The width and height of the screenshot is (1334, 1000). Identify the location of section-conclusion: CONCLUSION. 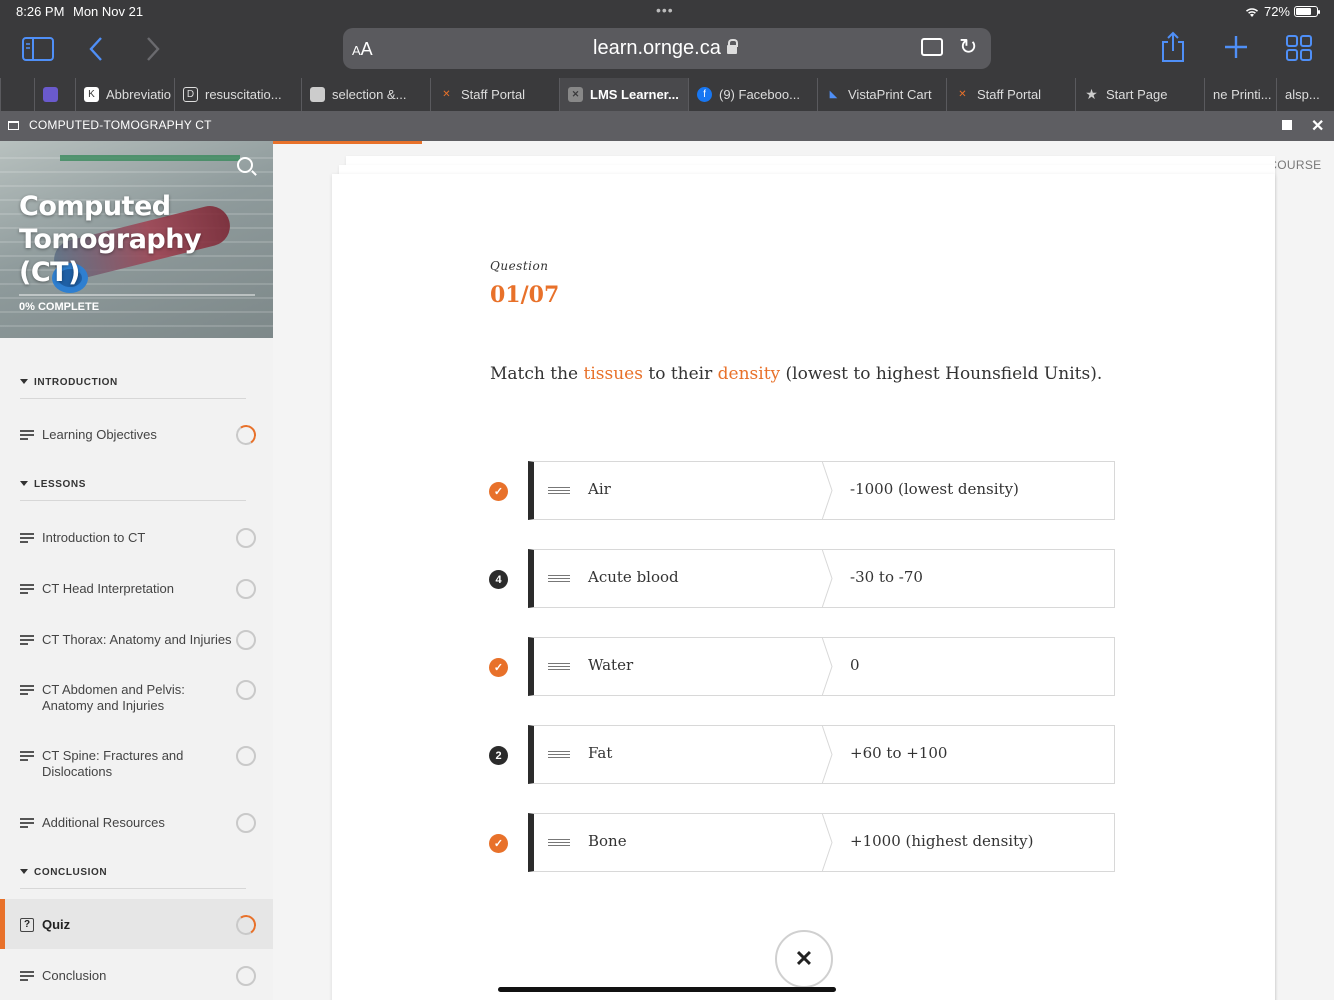
(133, 878).